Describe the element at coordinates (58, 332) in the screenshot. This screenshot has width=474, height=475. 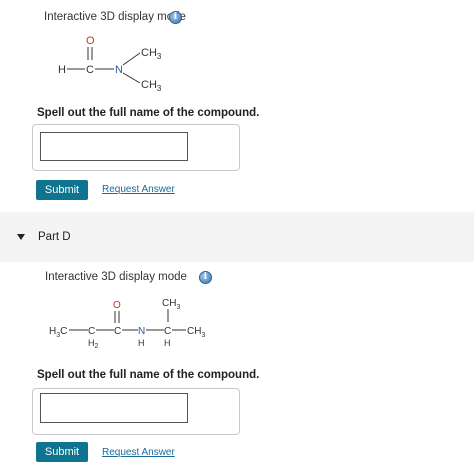
I see `methyl-left: H3C` at that location.